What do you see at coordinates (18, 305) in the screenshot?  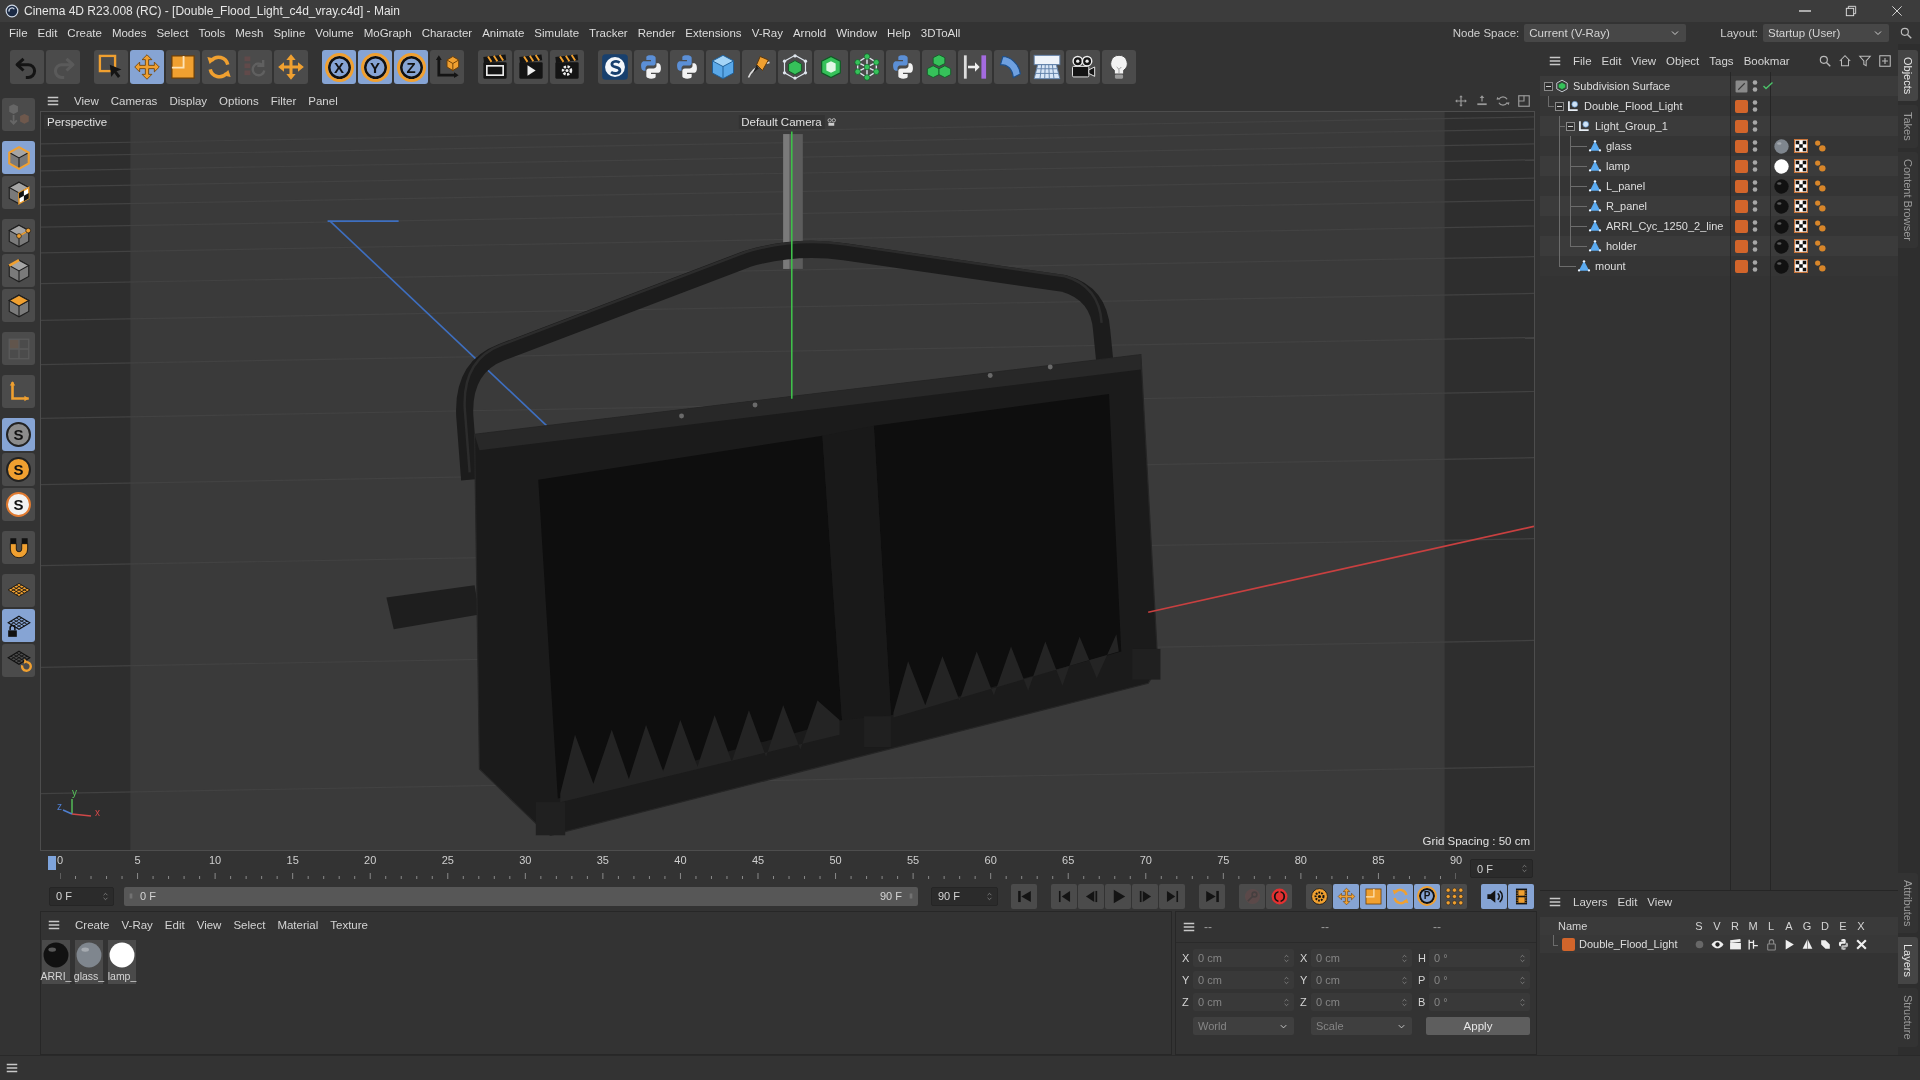 I see `polygons-mode-button` at bounding box center [18, 305].